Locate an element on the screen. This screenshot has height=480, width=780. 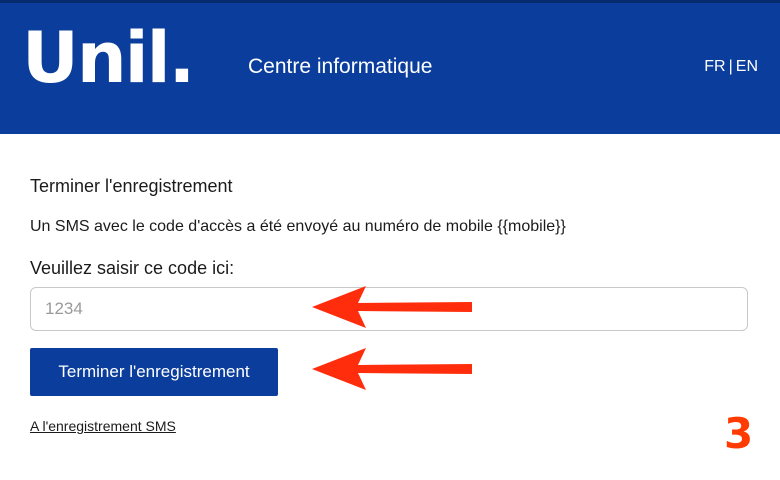
lang-fr-link: FR is located at coordinates (714, 66).